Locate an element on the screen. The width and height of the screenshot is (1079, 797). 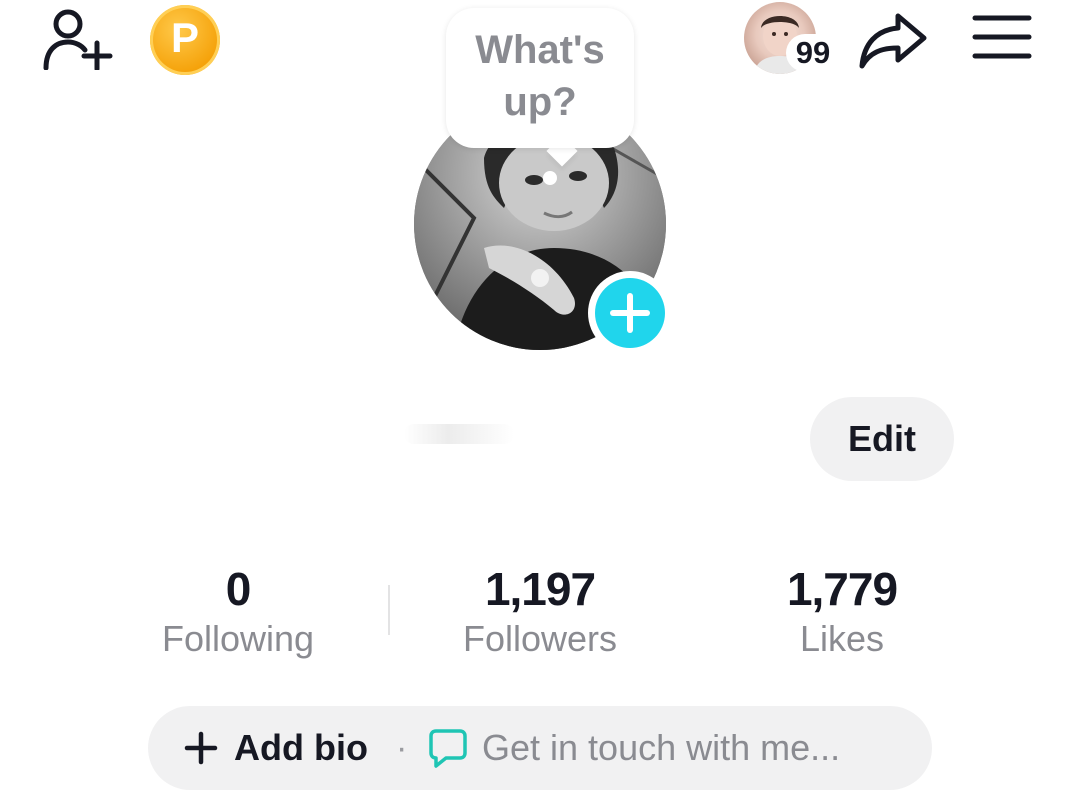
likes-count: 1,779 is located at coordinates (842, 589).